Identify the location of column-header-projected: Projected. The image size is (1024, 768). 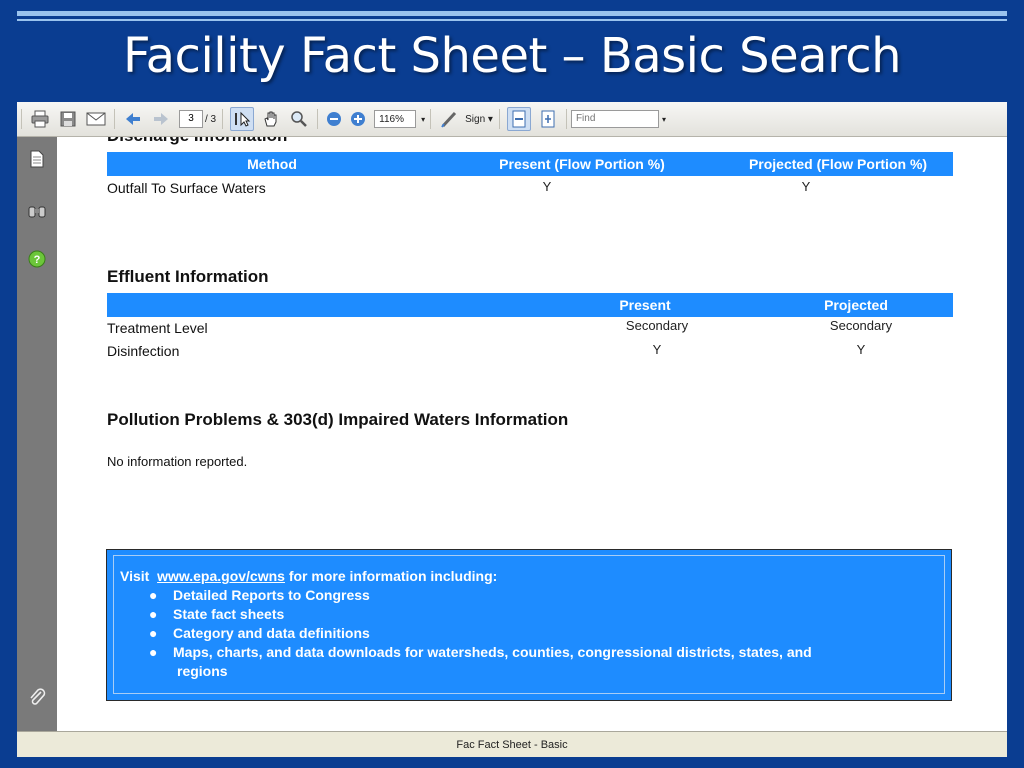
(856, 305).